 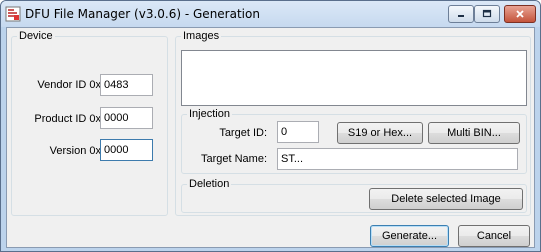 What do you see at coordinates (126, 150) in the screenshot?
I see `version-field` at bounding box center [126, 150].